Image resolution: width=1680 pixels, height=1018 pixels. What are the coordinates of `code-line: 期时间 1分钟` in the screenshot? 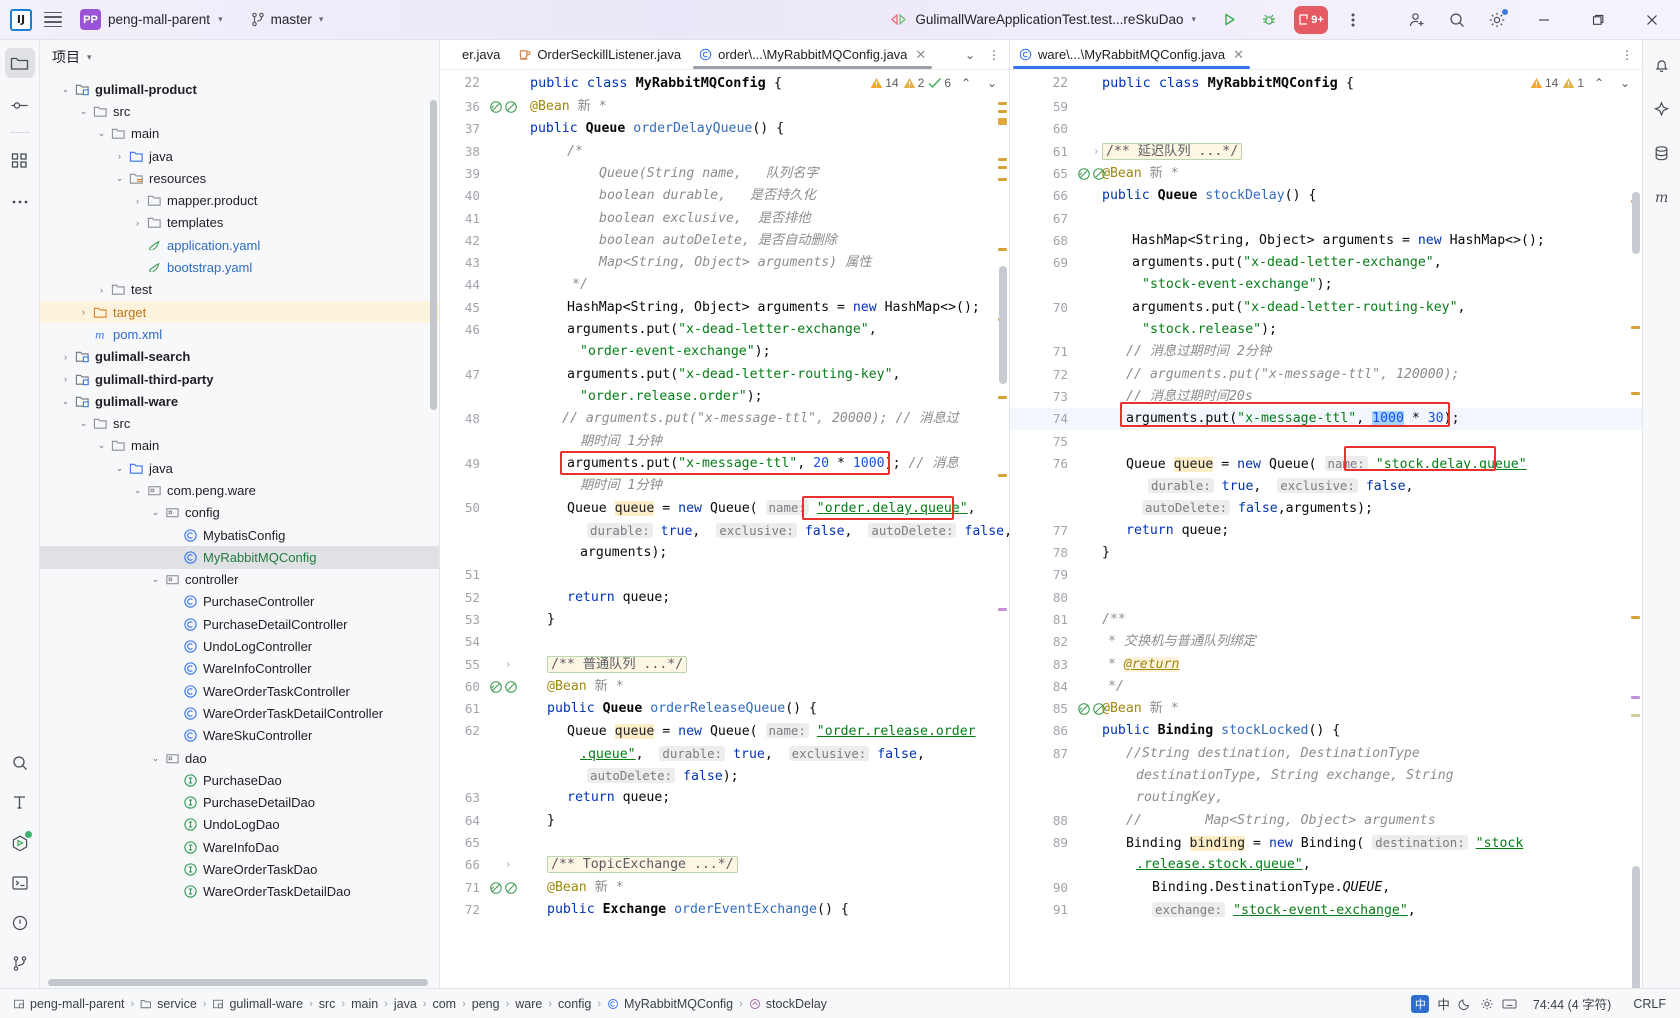 It's located at (577, 442).